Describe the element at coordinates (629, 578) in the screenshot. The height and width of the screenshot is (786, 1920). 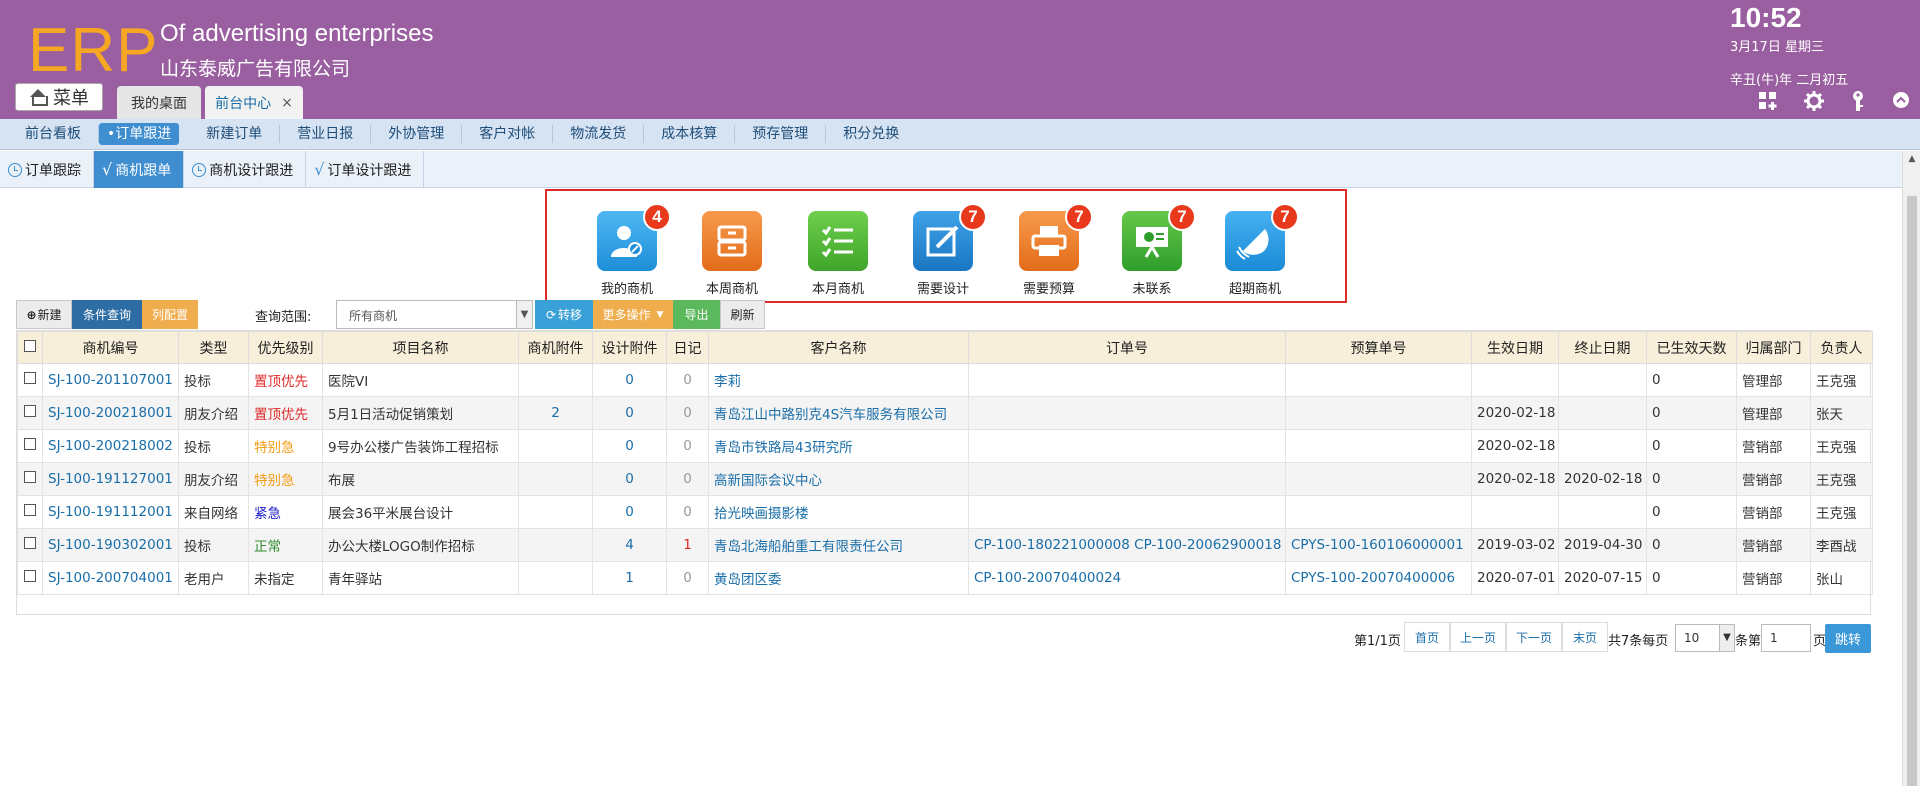
I see `cell-design-attachments: 1` at that location.